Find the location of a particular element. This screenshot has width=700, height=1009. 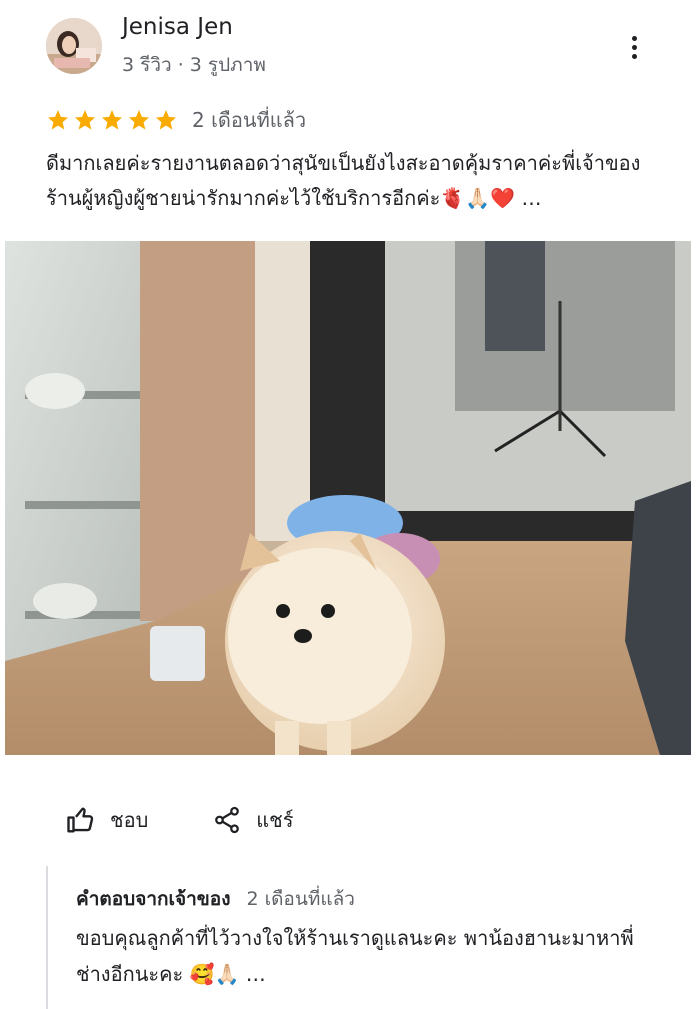

more-options-icon is located at coordinates (634, 50).